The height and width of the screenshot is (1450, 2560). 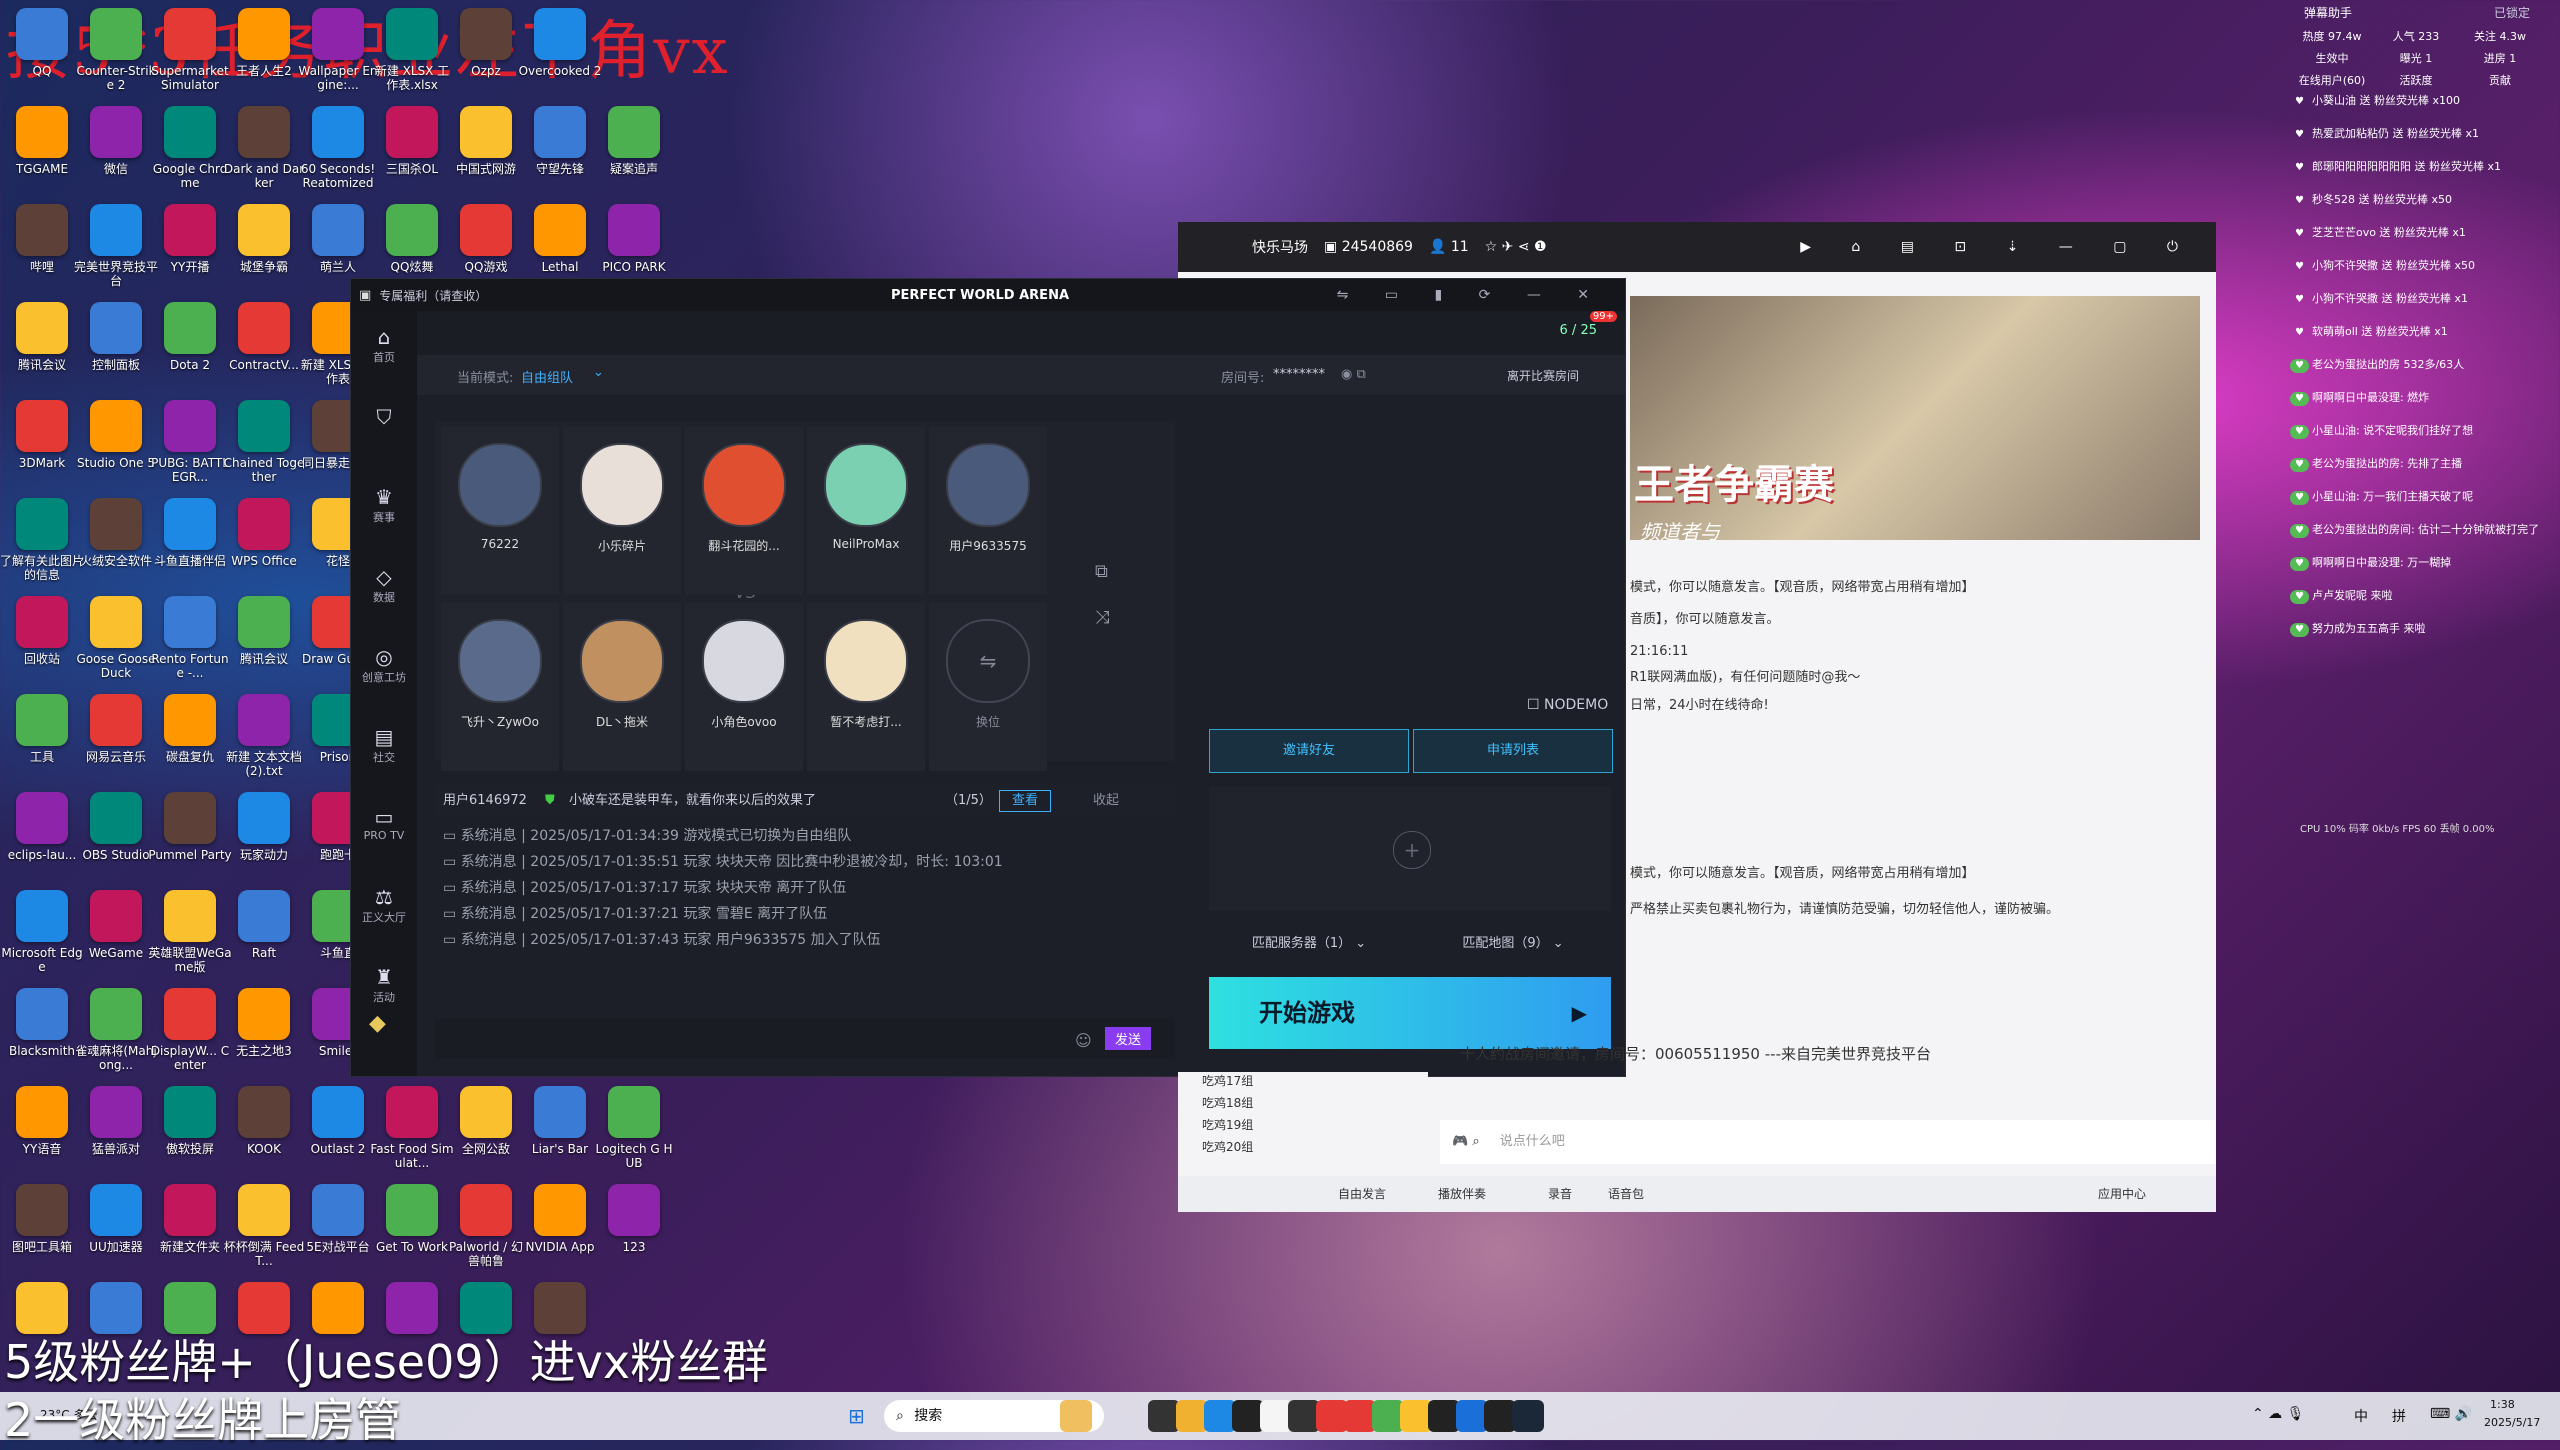 I want to click on desktop-icon: KOOK, so click(x=264, y=1130).